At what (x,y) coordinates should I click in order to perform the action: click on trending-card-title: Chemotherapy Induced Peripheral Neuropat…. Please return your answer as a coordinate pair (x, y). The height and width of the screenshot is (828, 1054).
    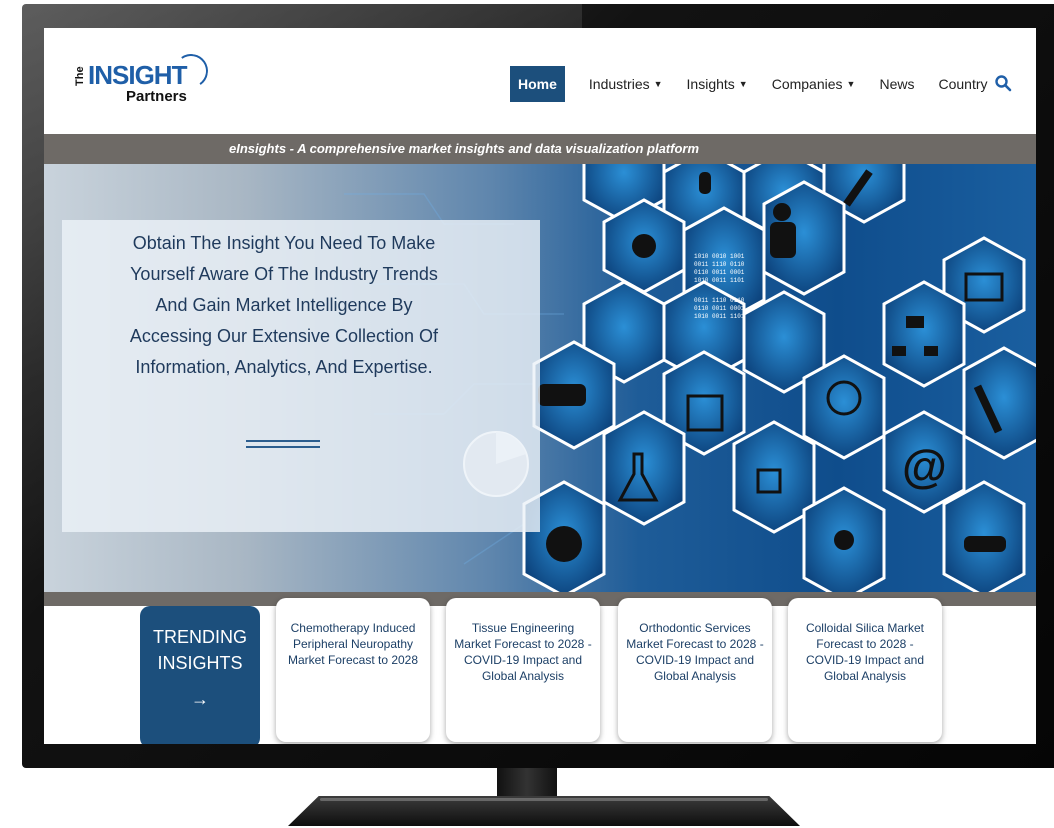
    Looking at the image, I should click on (353, 644).